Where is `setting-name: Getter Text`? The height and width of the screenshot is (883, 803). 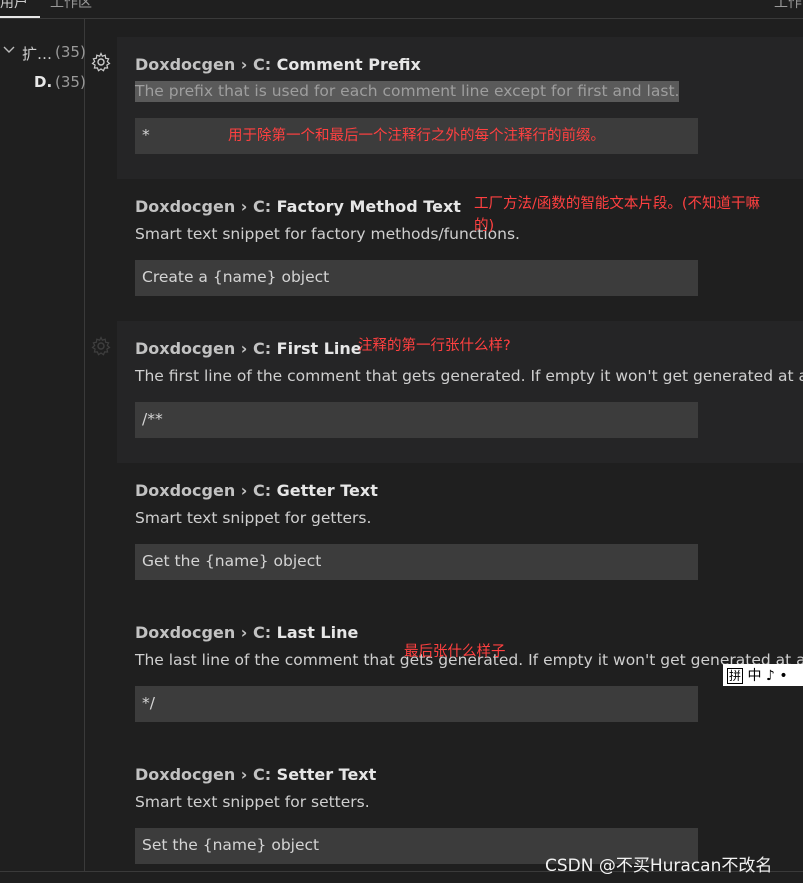
setting-name: Getter Text is located at coordinates (327, 490).